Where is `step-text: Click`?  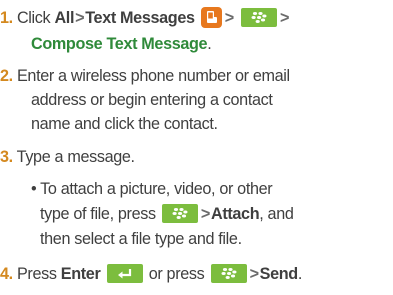
step-text: Click is located at coordinates (33, 18).